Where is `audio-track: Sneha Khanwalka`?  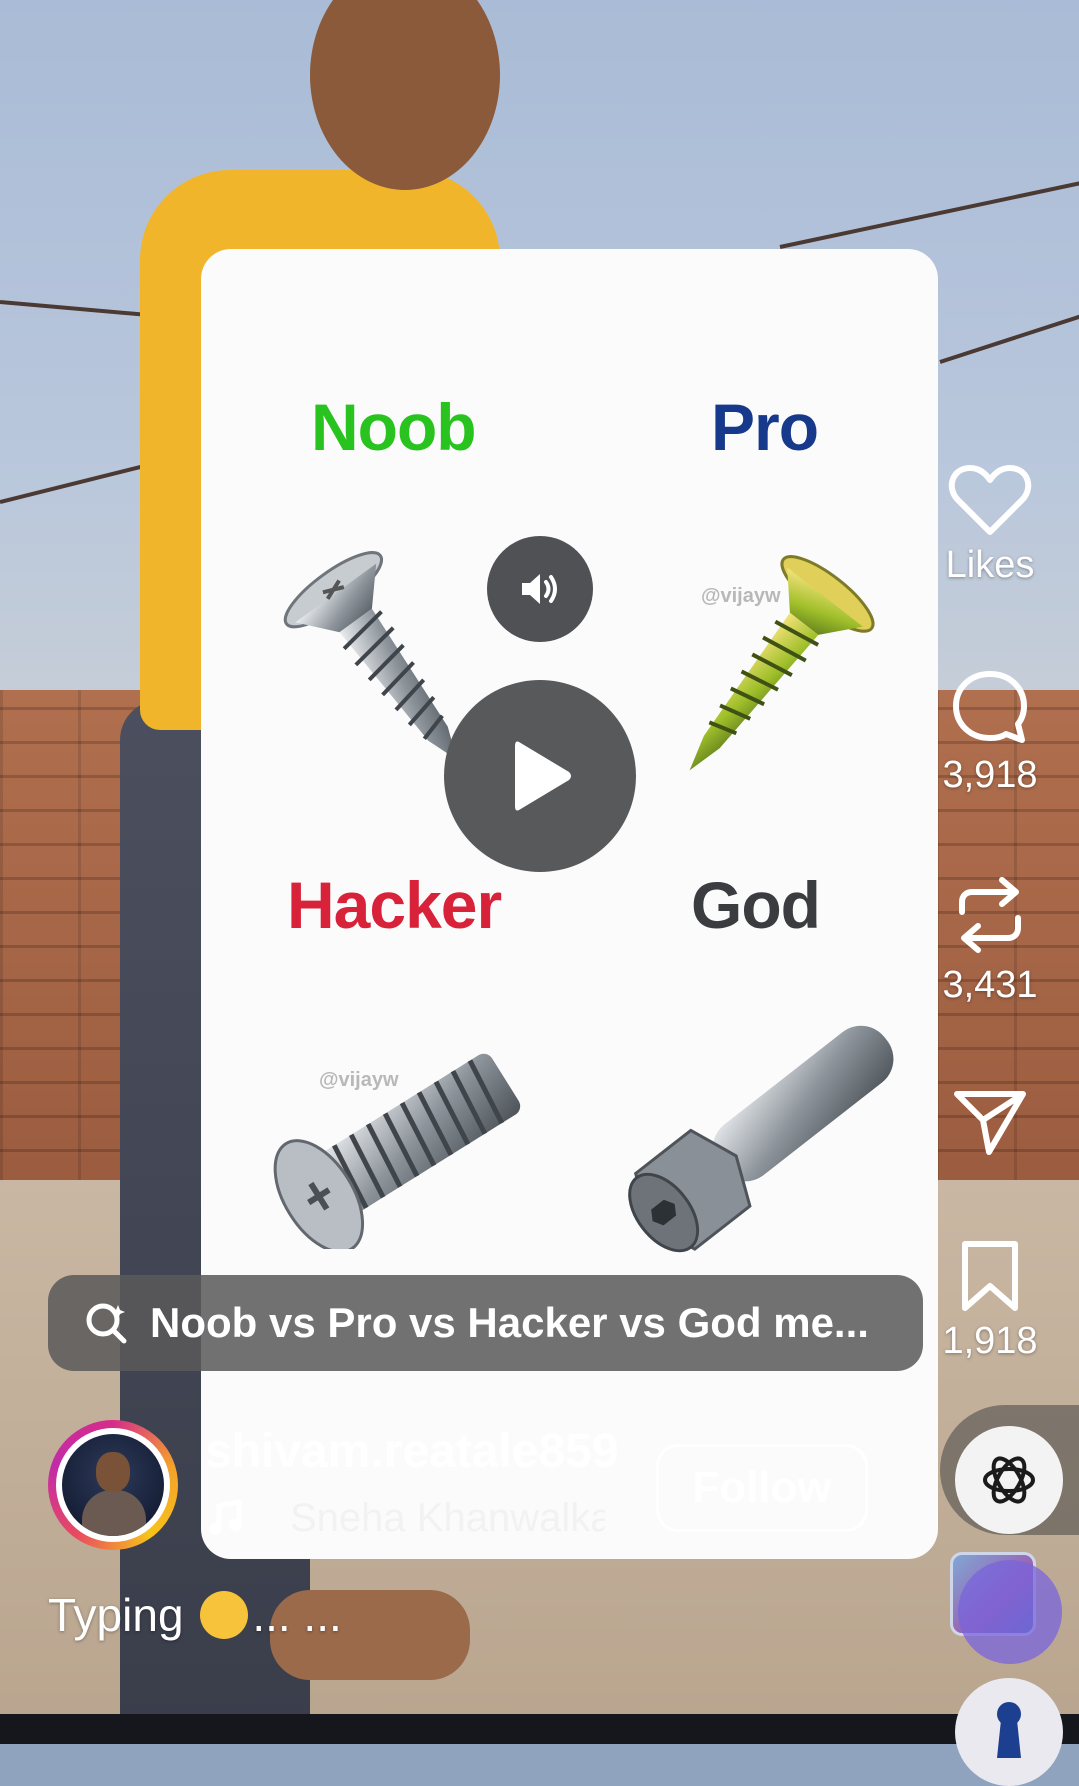
audio-track: Sneha Khanwalka is located at coordinates (447, 1518).